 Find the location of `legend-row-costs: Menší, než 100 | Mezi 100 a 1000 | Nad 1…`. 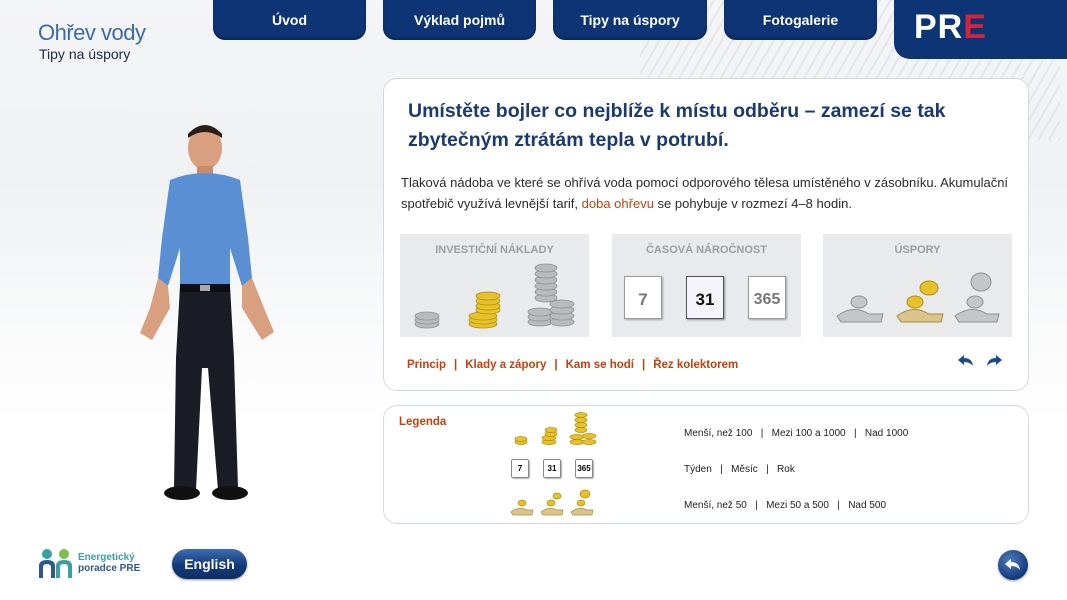

legend-row-costs: Menší, než 100 | Mezi 100 a 1000 | Nad 1… is located at coordinates (796, 433).